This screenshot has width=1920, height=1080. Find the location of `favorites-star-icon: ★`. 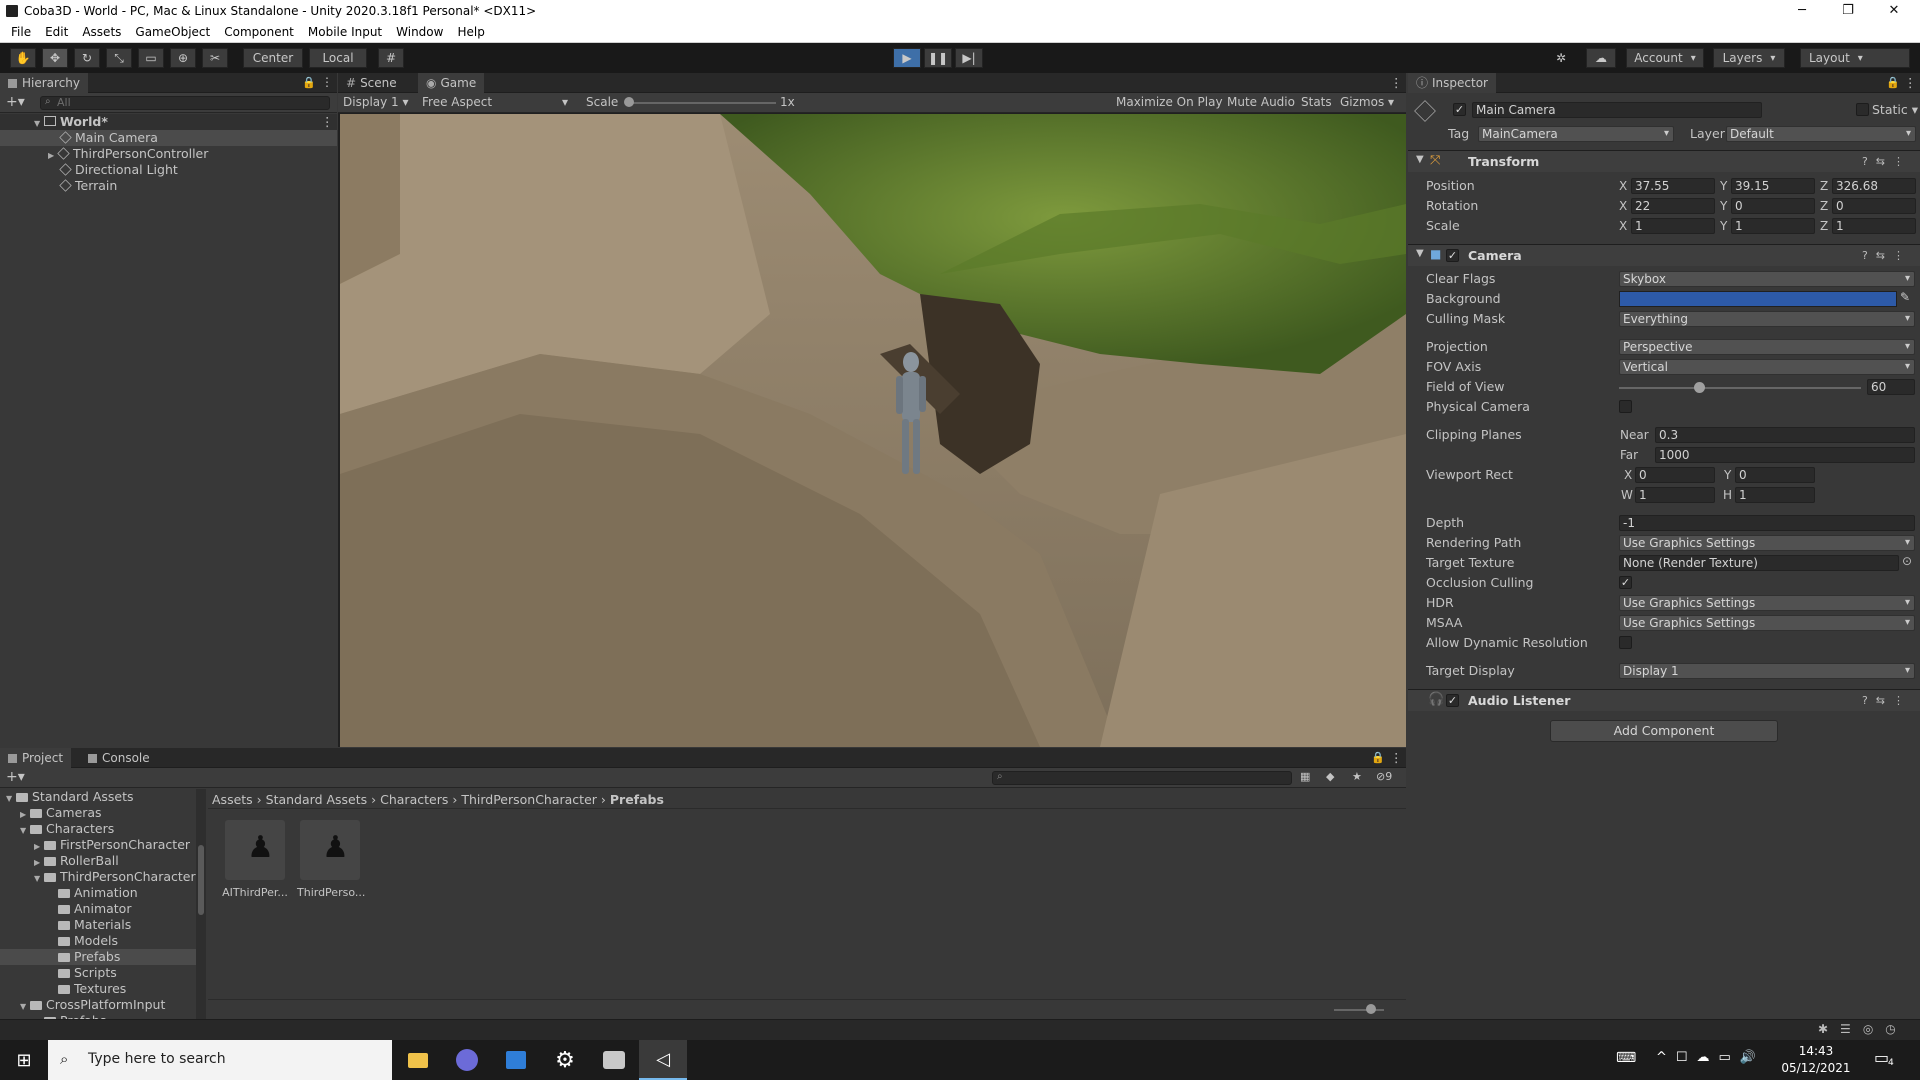

favorites-star-icon: ★ is located at coordinates (1357, 776).